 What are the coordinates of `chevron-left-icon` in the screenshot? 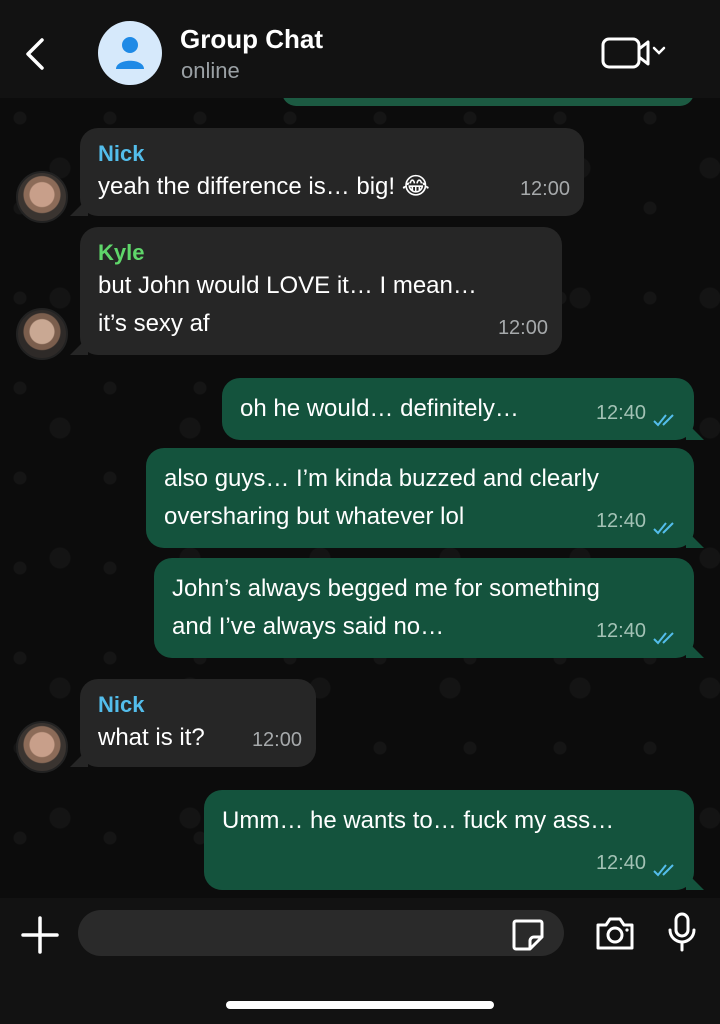 It's located at (36, 54).